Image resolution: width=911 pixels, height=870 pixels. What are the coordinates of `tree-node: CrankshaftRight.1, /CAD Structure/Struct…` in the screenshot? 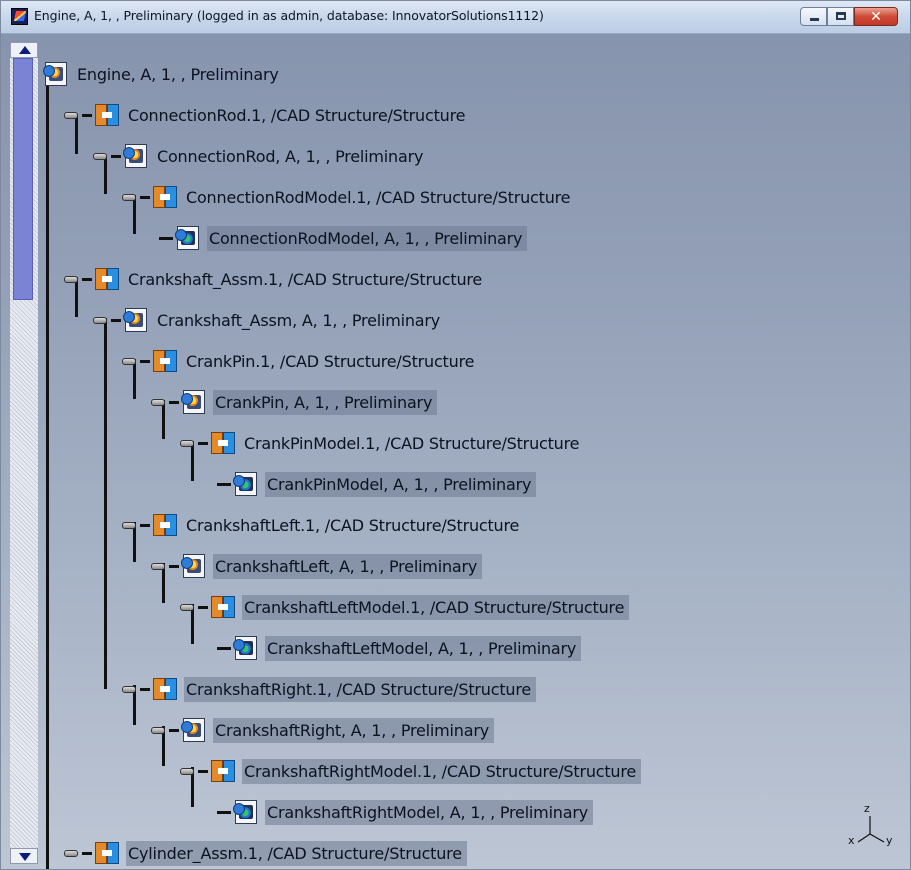 It's located at (329, 689).